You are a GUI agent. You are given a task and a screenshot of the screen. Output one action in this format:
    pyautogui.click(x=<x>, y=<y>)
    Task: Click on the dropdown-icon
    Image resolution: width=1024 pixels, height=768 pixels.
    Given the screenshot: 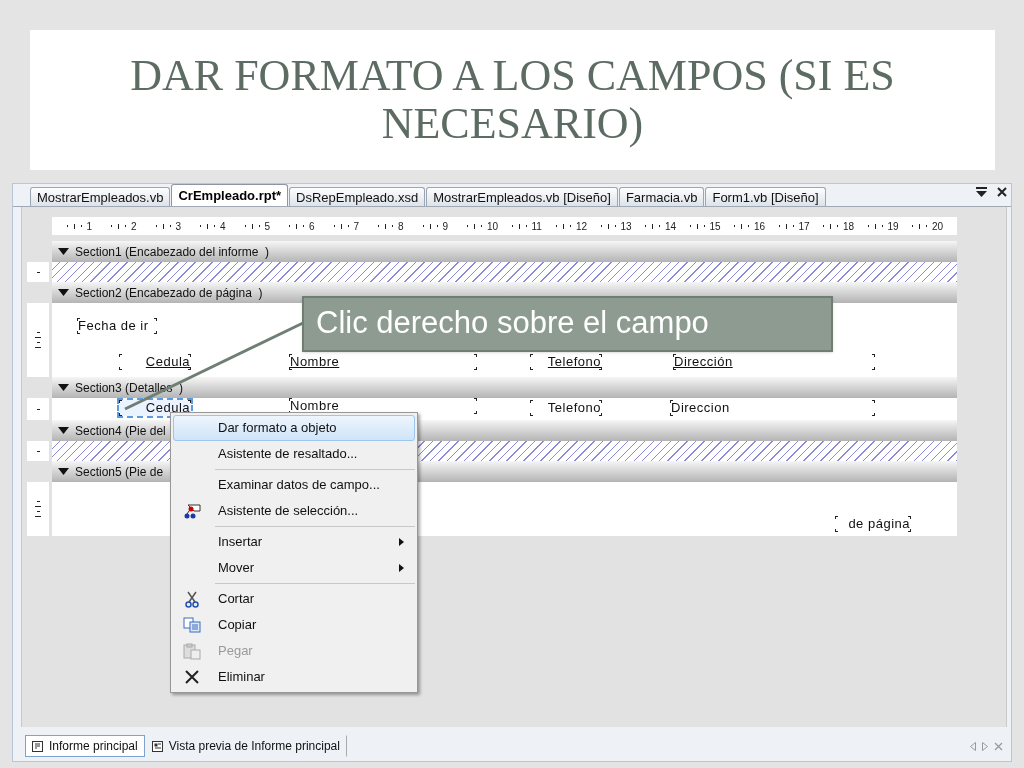 What is the action you would take?
    pyautogui.click(x=981, y=192)
    